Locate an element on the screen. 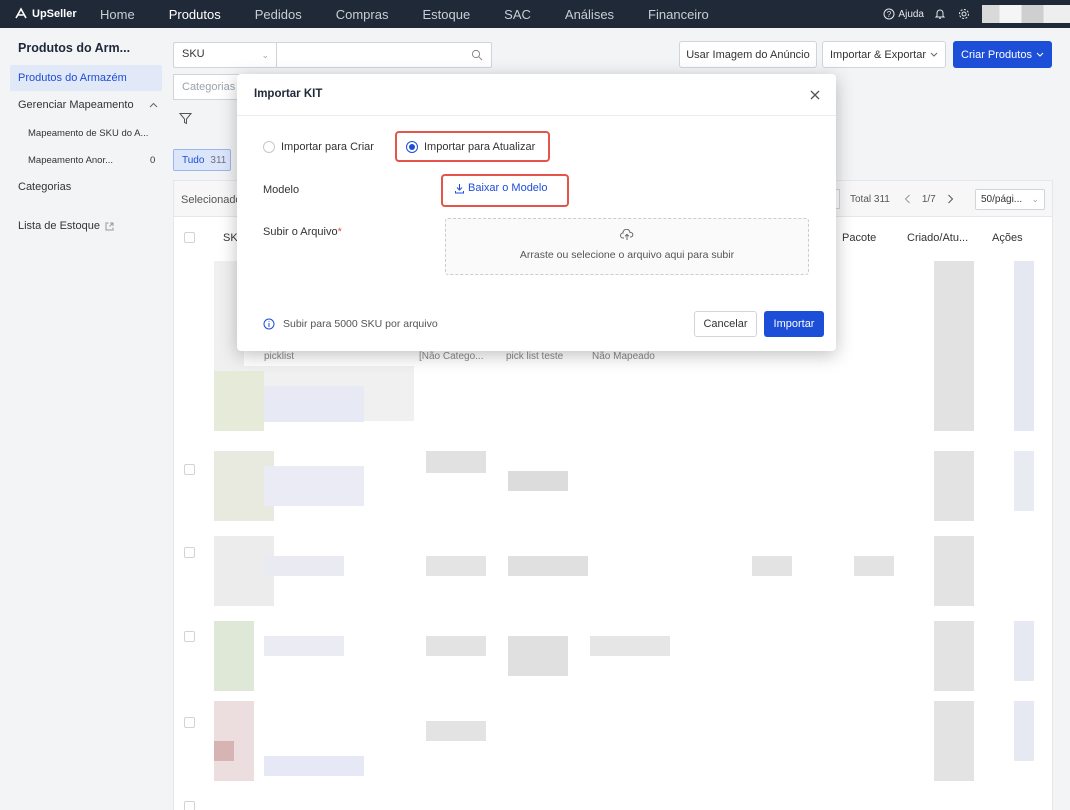 This screenshot has height=810, width=1070. radio-import-create-label: Importar para Criar is located at coordinates (327, 147).